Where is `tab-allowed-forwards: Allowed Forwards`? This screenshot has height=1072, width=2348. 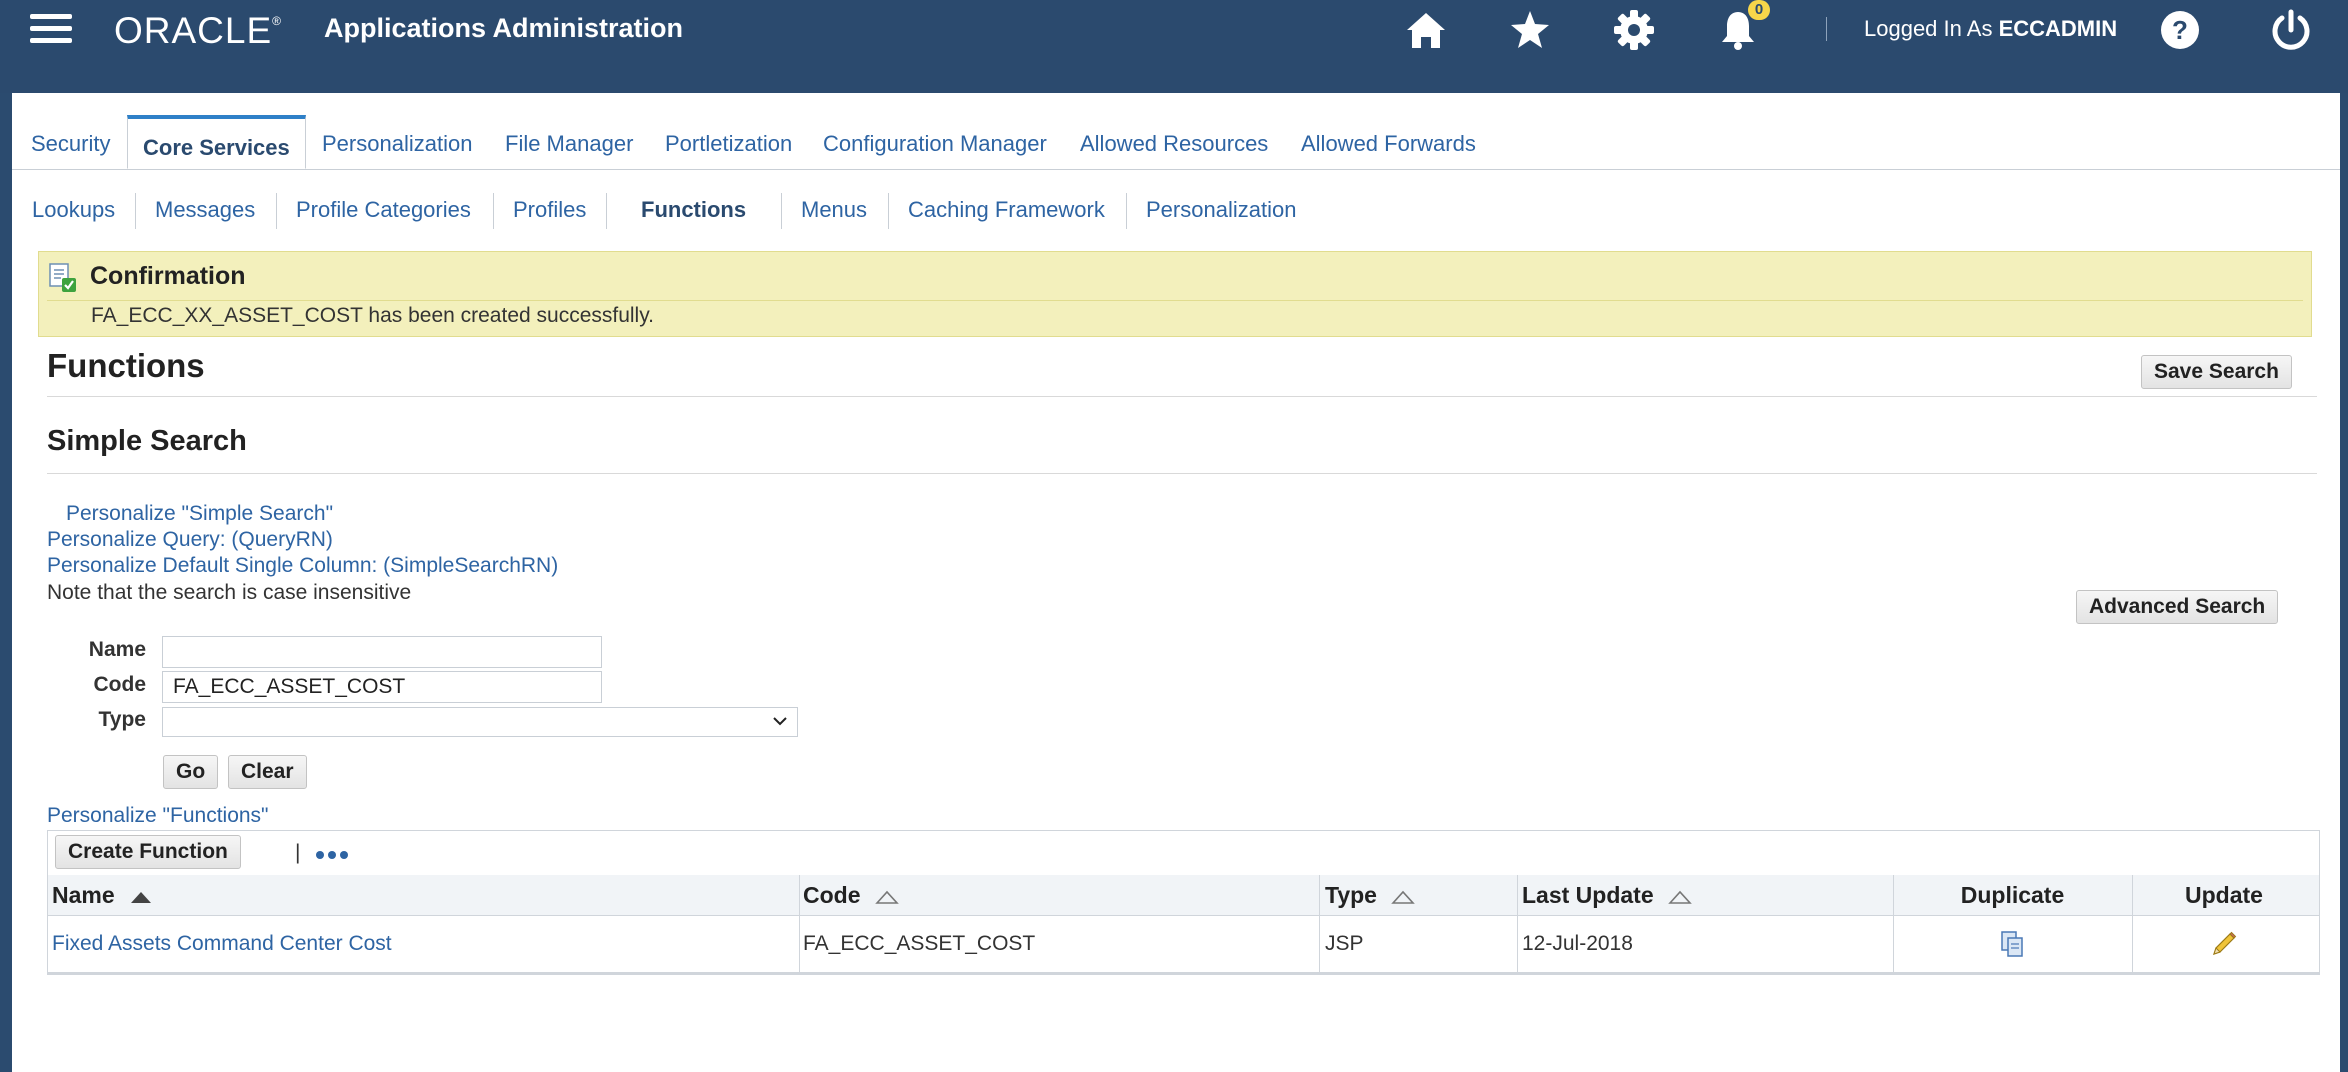
tab-allowed-forwards: Allowed Forwards is located at coordinates (1388, 144).